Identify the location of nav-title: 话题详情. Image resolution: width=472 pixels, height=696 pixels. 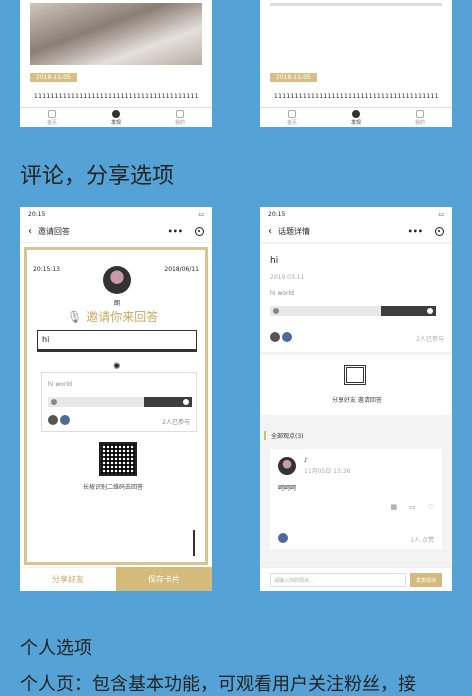
(294, 231).